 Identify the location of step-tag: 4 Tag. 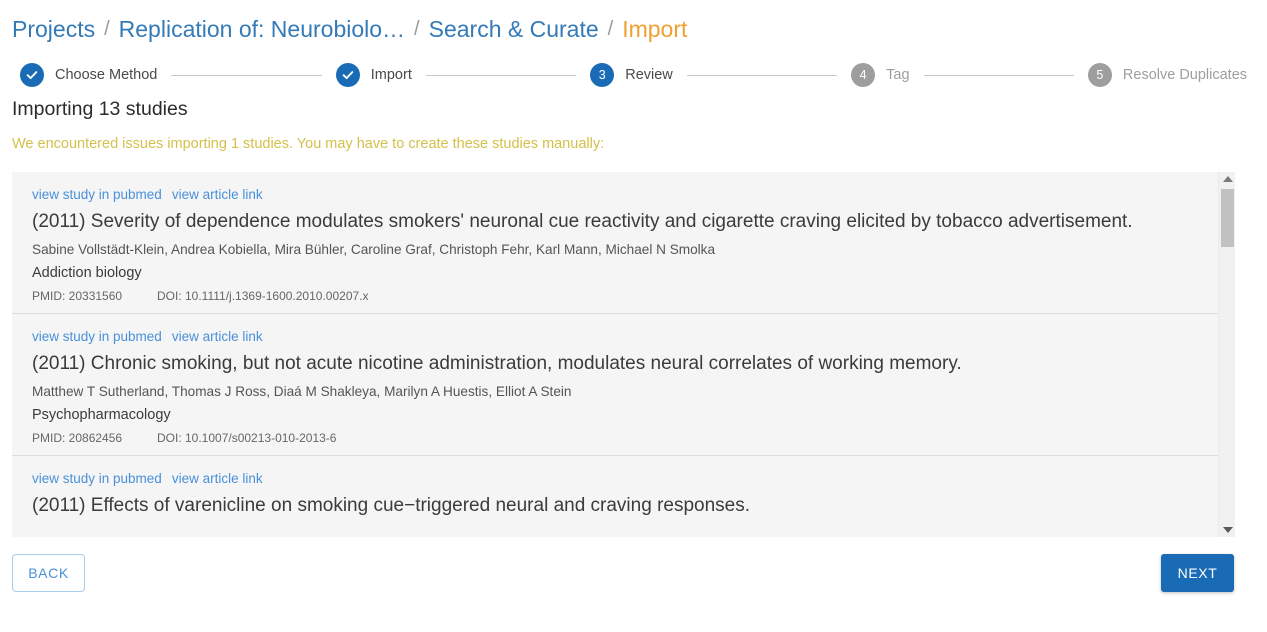
(880, 75).